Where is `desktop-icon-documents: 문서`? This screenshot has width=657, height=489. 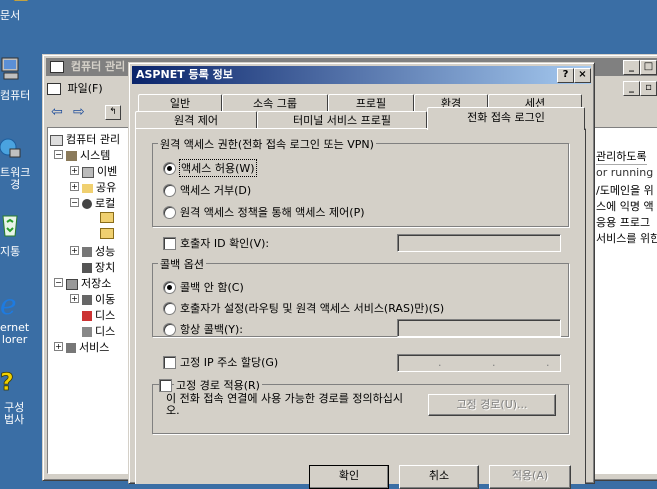 desktop-icon-documents: 문서 is located at coordinates (22, 13).